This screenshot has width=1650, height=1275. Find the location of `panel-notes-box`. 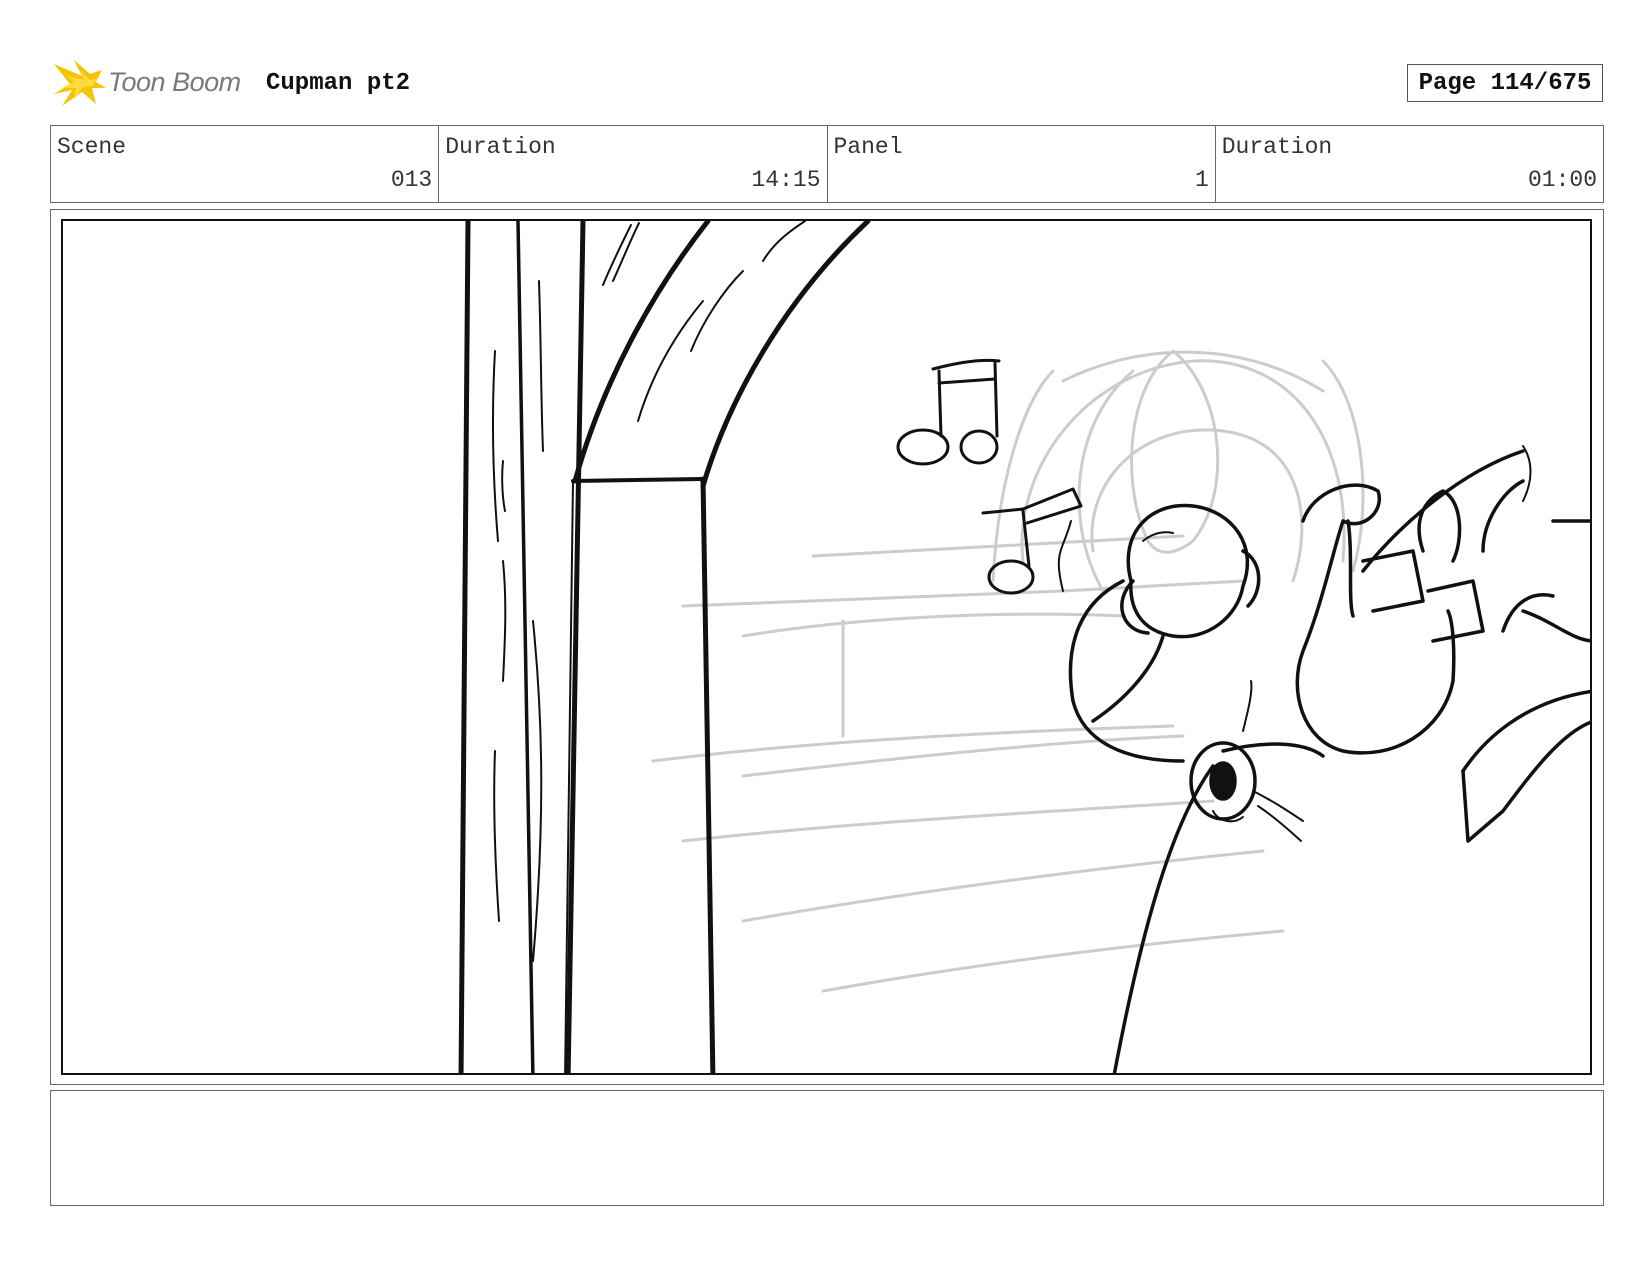

panel-notes-box is located at coordinates (827, 1148).